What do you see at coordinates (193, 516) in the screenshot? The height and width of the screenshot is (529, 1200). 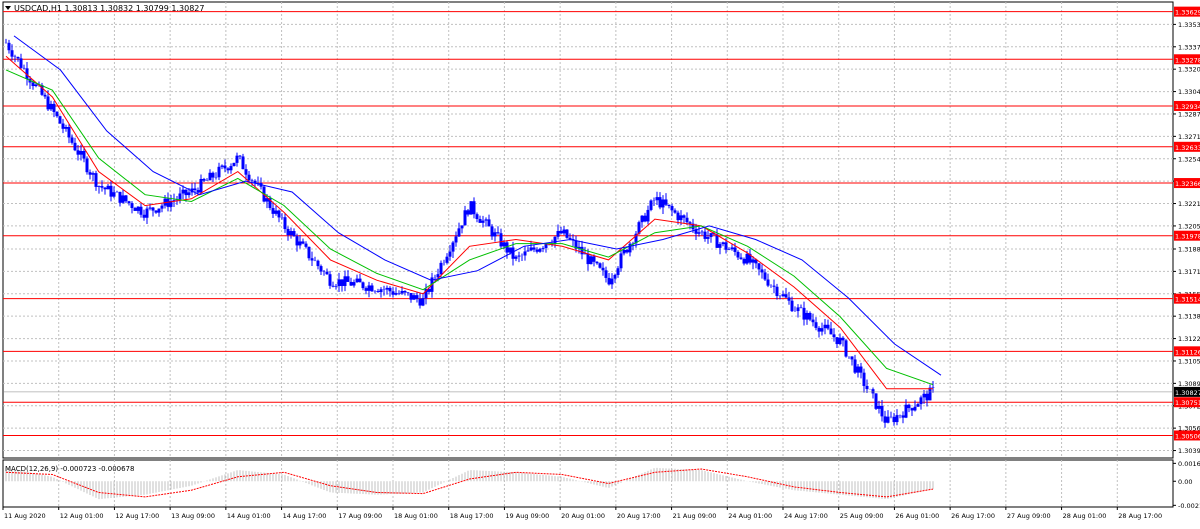 I see `time-tick-label: 13 Aug 09:00` at bounding box center [193, 516].